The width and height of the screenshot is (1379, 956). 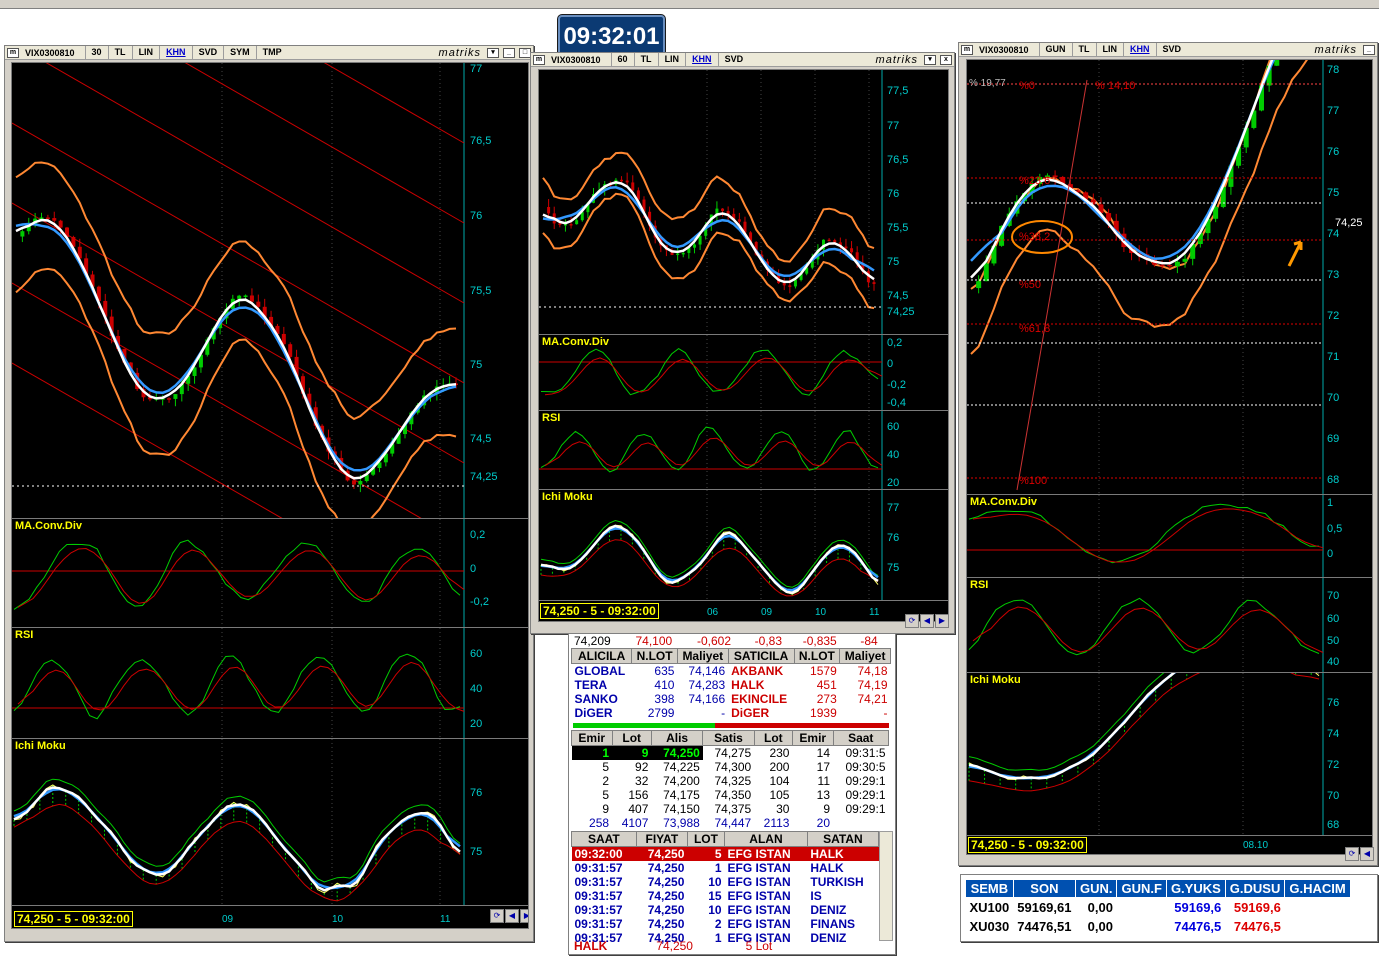 I want to click on column-header: G.YUKS, so click(x=1195, y=888).